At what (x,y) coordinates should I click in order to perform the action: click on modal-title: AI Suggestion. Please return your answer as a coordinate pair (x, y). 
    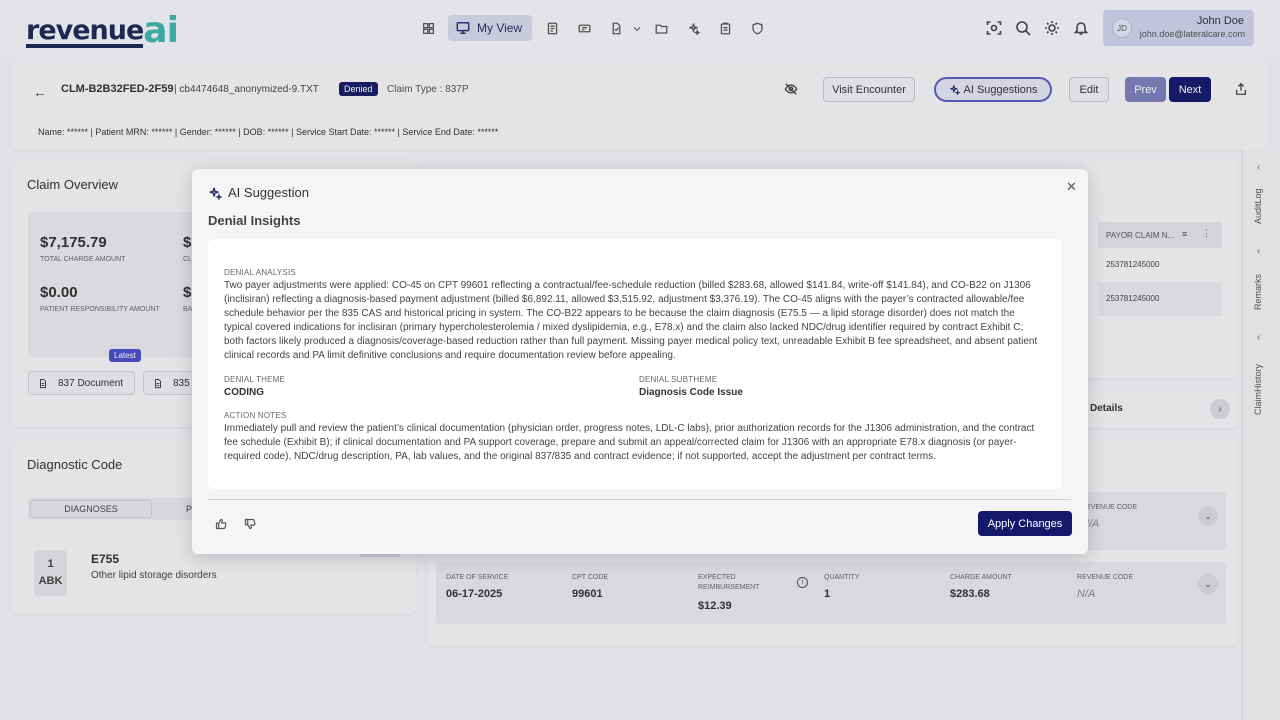
    Looking at the image, I should click on (258, 192).